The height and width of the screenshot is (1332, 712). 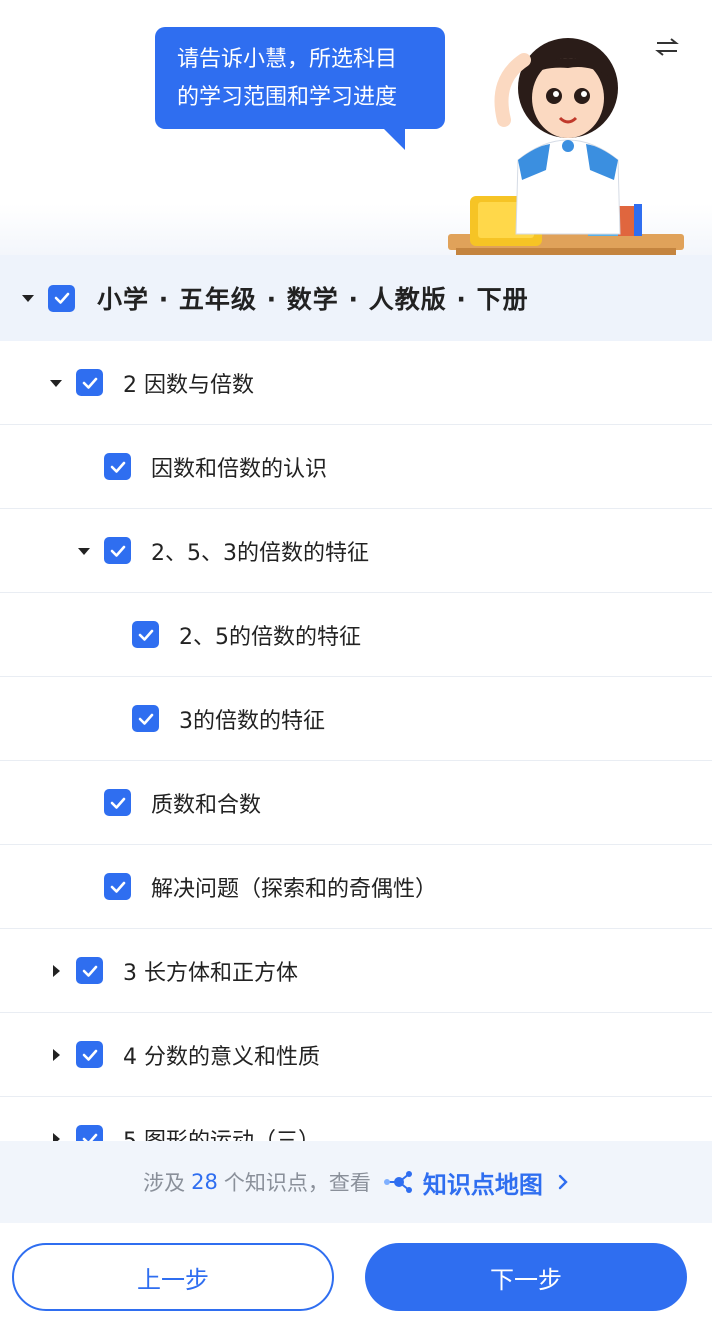 I want to click on tree-item-label: 3 长方体和正方体, so click(x=210, y=973).